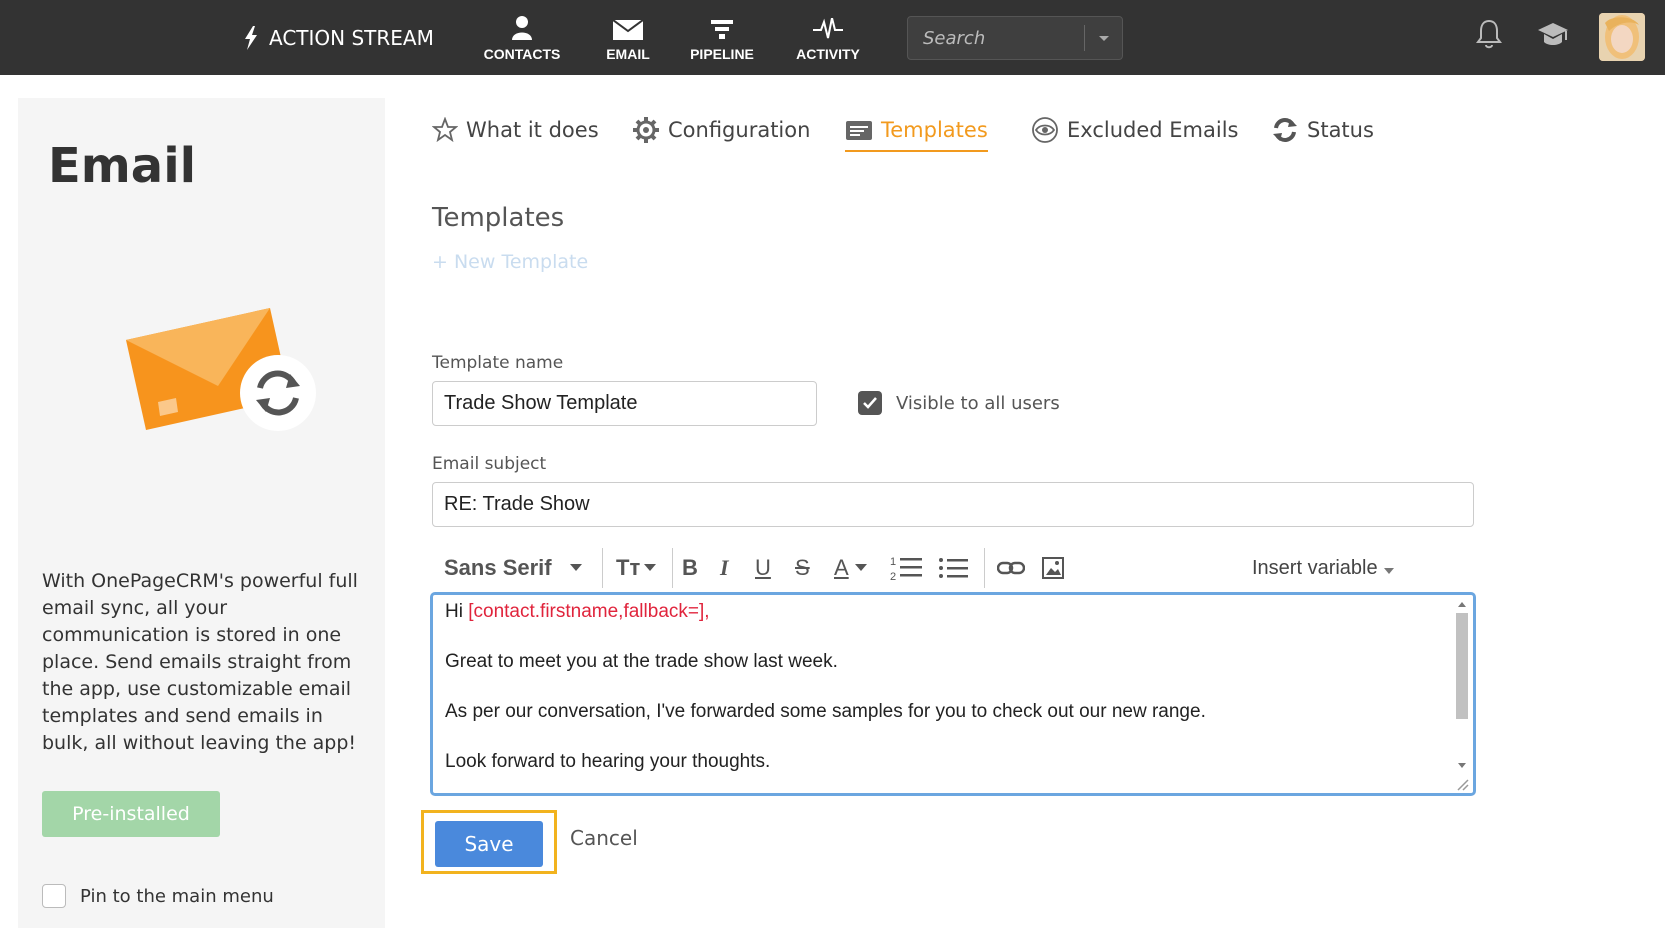 Image resolution: width=1665 pixels, height=928 pixels. Describe the element at coordinates (1045, 130) in the screenshot. I see `eye-icon` at that location.